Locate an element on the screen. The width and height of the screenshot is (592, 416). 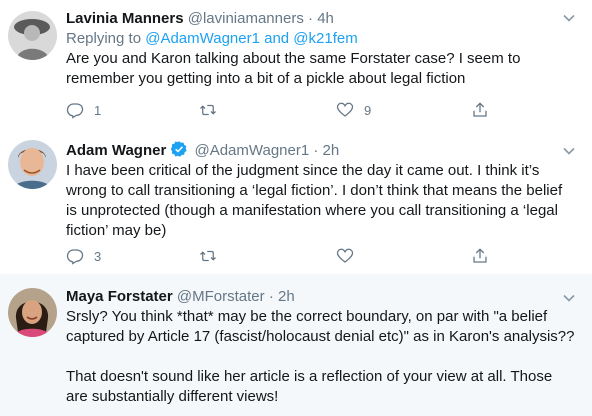
timestamp: 4h is located at coordinates (325, 18).